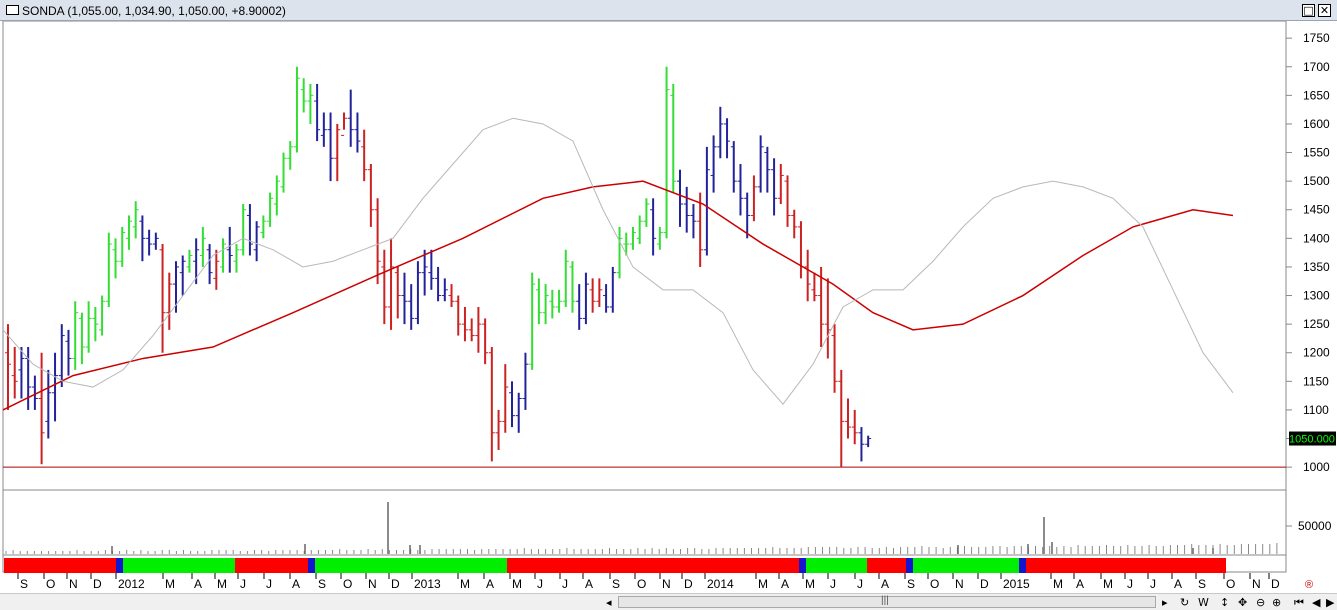 The image size is (1337, 610). Describe the element at coordinates (1316, 410) in the screenshot. I see `price-tick-label: 1100` at that location.